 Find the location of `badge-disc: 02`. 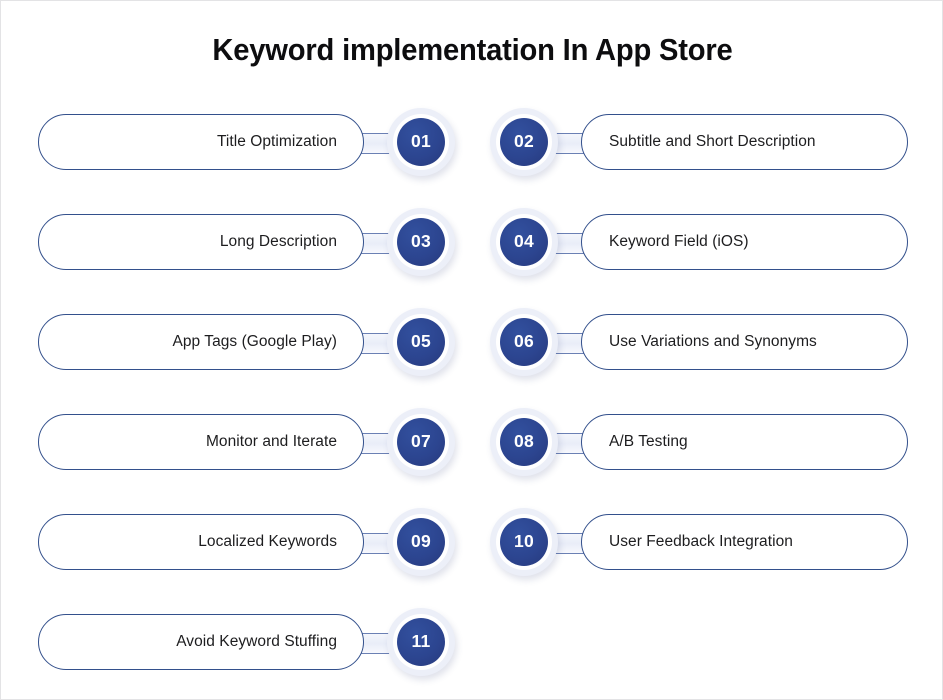

badge-disc: 02 is located at coordinates (524, 142).